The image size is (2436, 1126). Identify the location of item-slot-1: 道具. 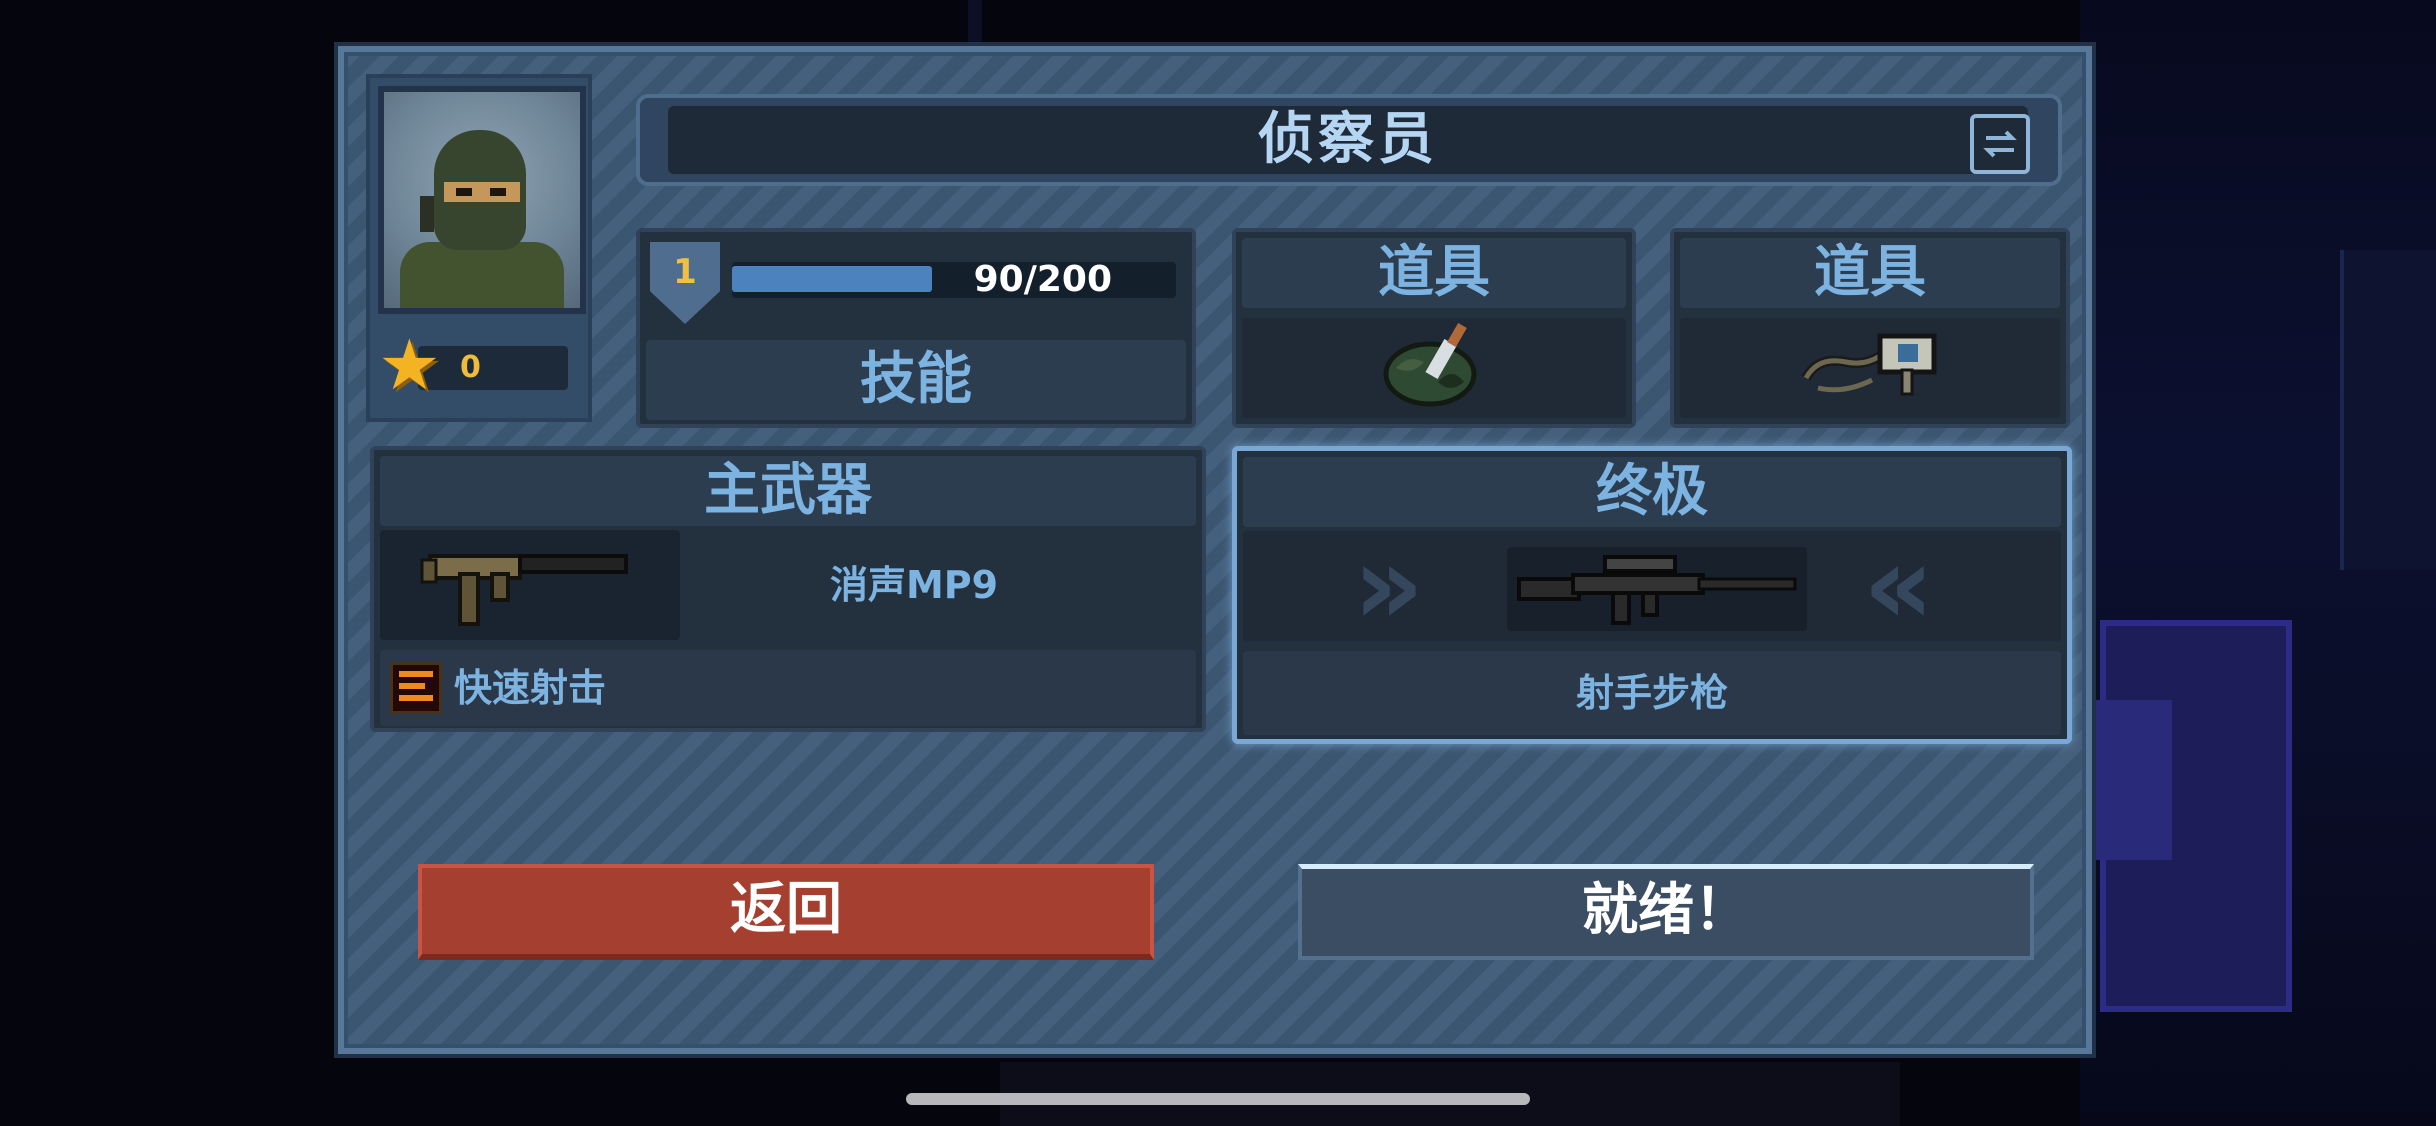
(1434, 328).